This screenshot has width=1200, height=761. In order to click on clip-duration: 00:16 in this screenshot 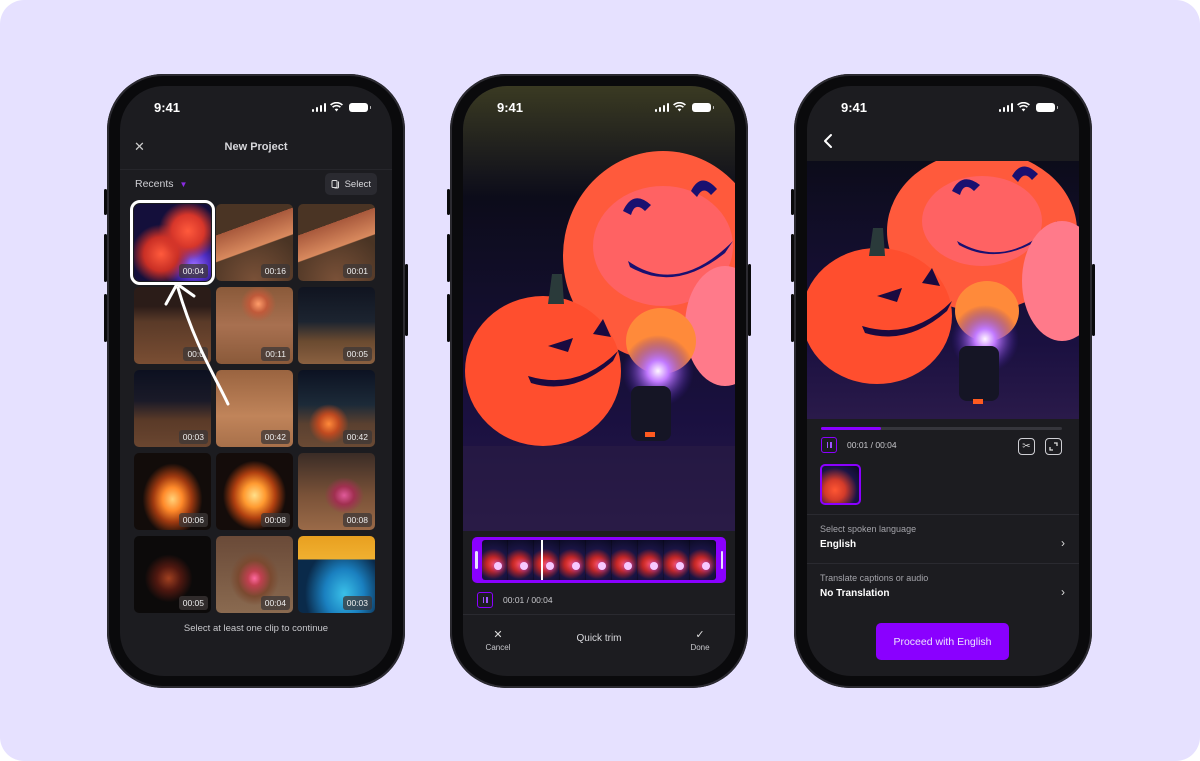, I will do `click(275, 271)`.